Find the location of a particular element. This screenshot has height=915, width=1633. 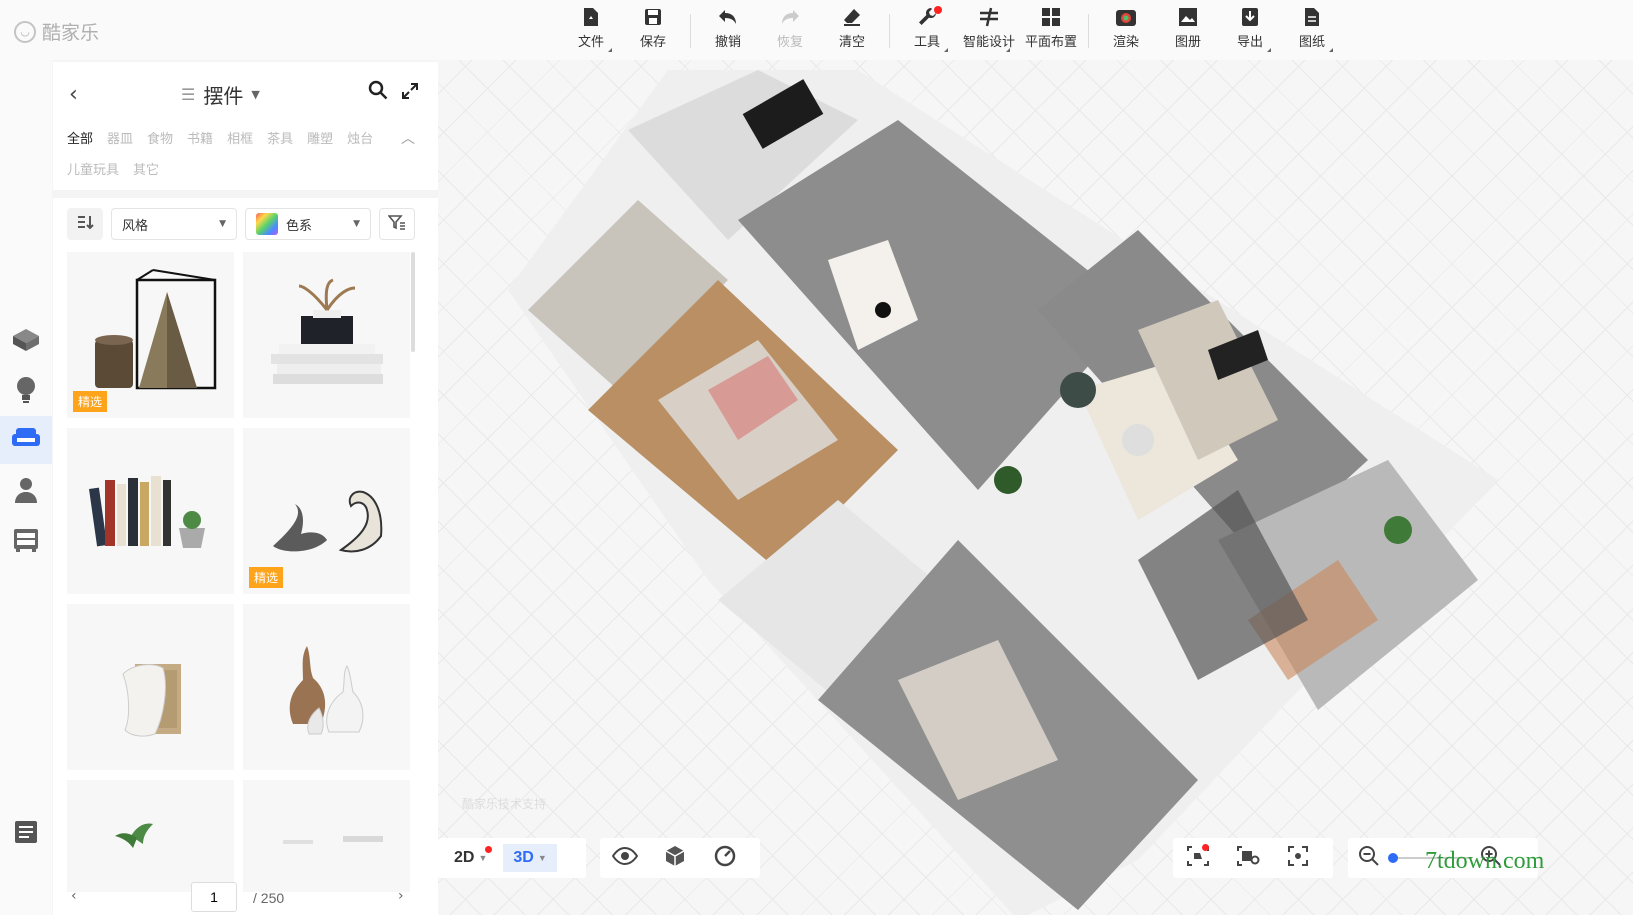

logo-text: 酷家乐 is located at coordinates (71, 33).